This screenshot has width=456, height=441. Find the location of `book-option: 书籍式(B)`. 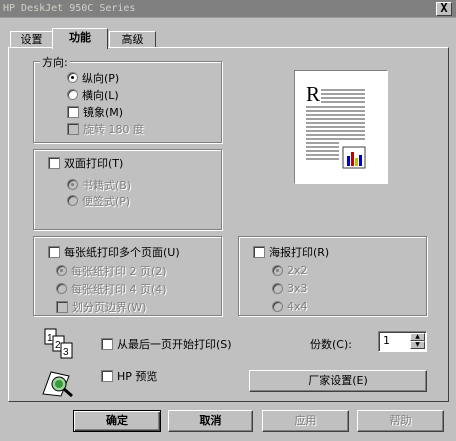

book-option: 书籍式(B) is located at coordinates (99, 184).